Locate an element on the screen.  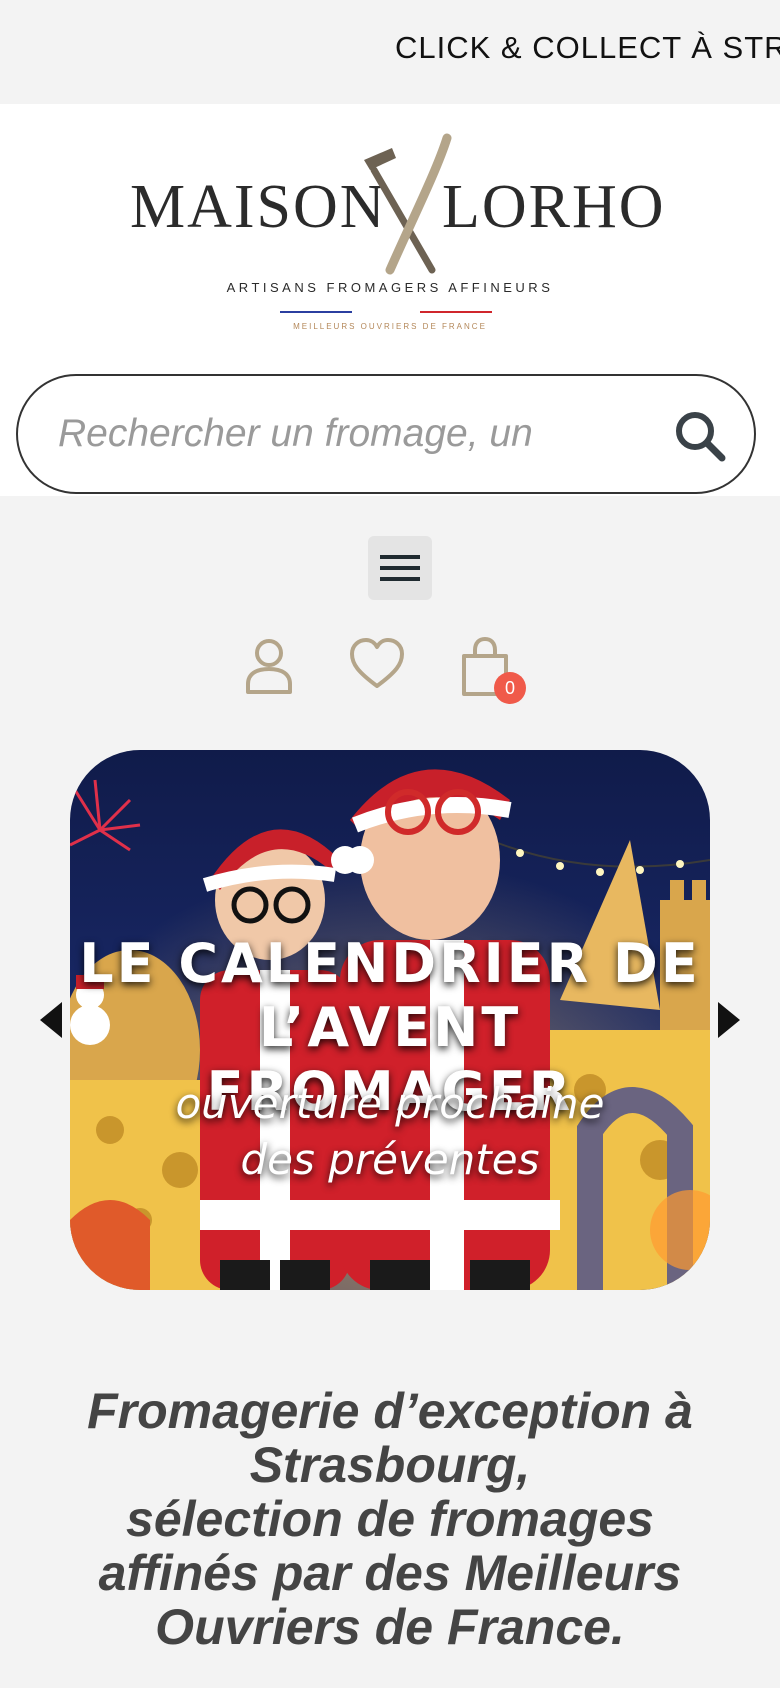
flag-lines is located at coordinates (390, 313).